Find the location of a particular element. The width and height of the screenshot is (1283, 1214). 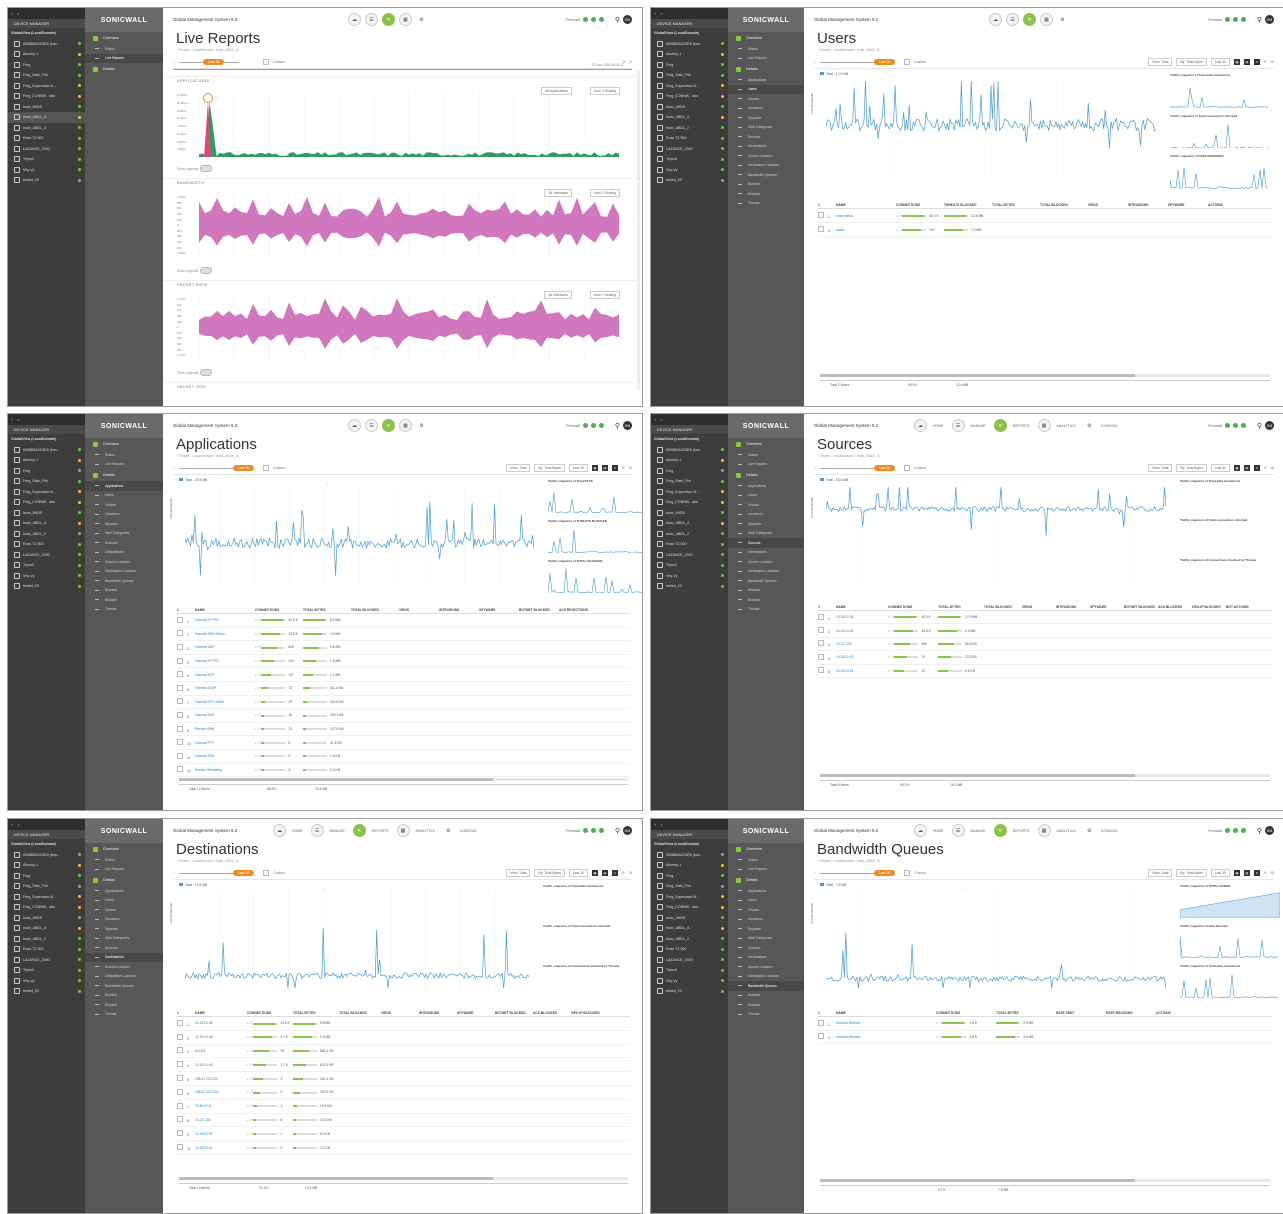

column-header: RATE RECEIVED is located at coordinates (1131, 1013).